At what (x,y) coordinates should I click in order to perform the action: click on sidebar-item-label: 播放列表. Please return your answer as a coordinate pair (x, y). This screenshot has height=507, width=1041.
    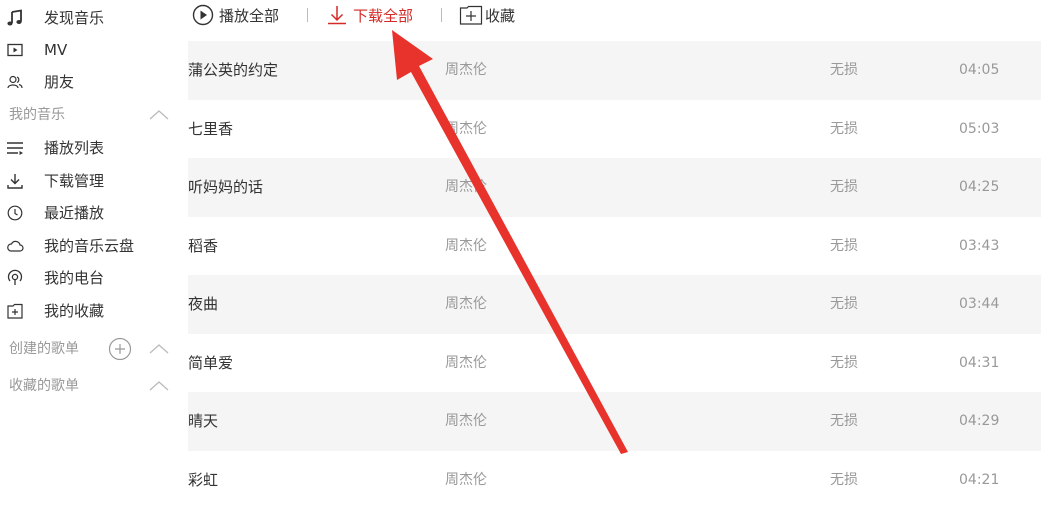
    Looking at the image, I should click on (74, 148).